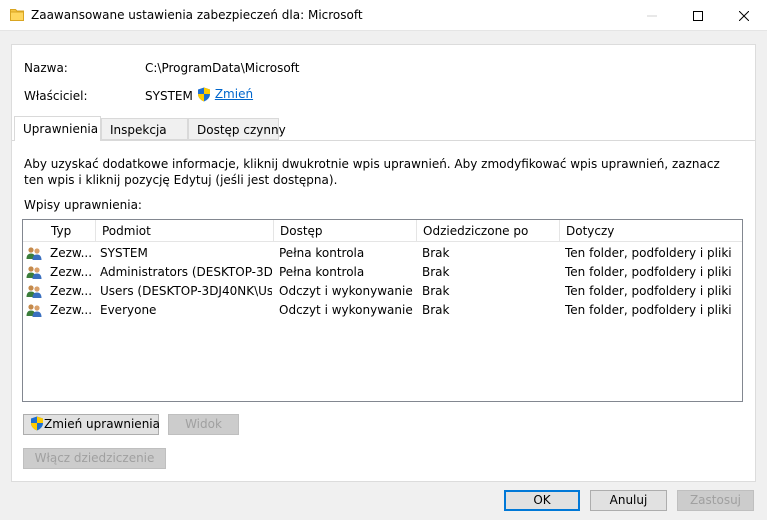  I want to click on tab-divider, so click(383, 140).